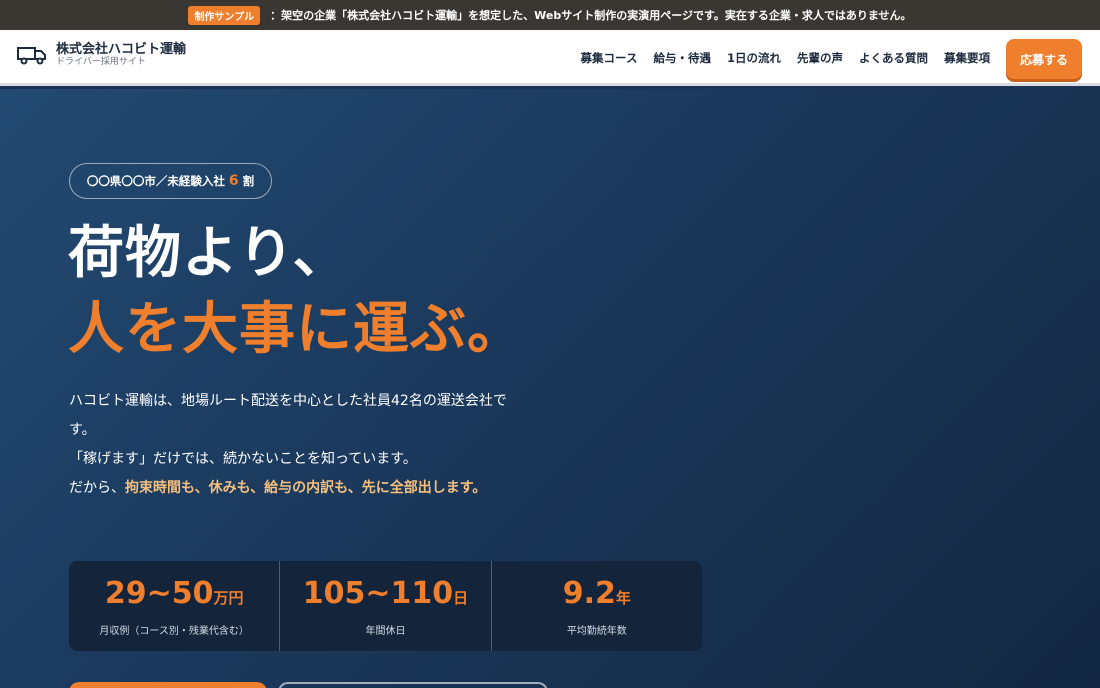 The width and height of the screenshot is (1100, 688). I want to click on pill-prefix: 〇〇県〇〇市／未経験入社, so click(155, 181).